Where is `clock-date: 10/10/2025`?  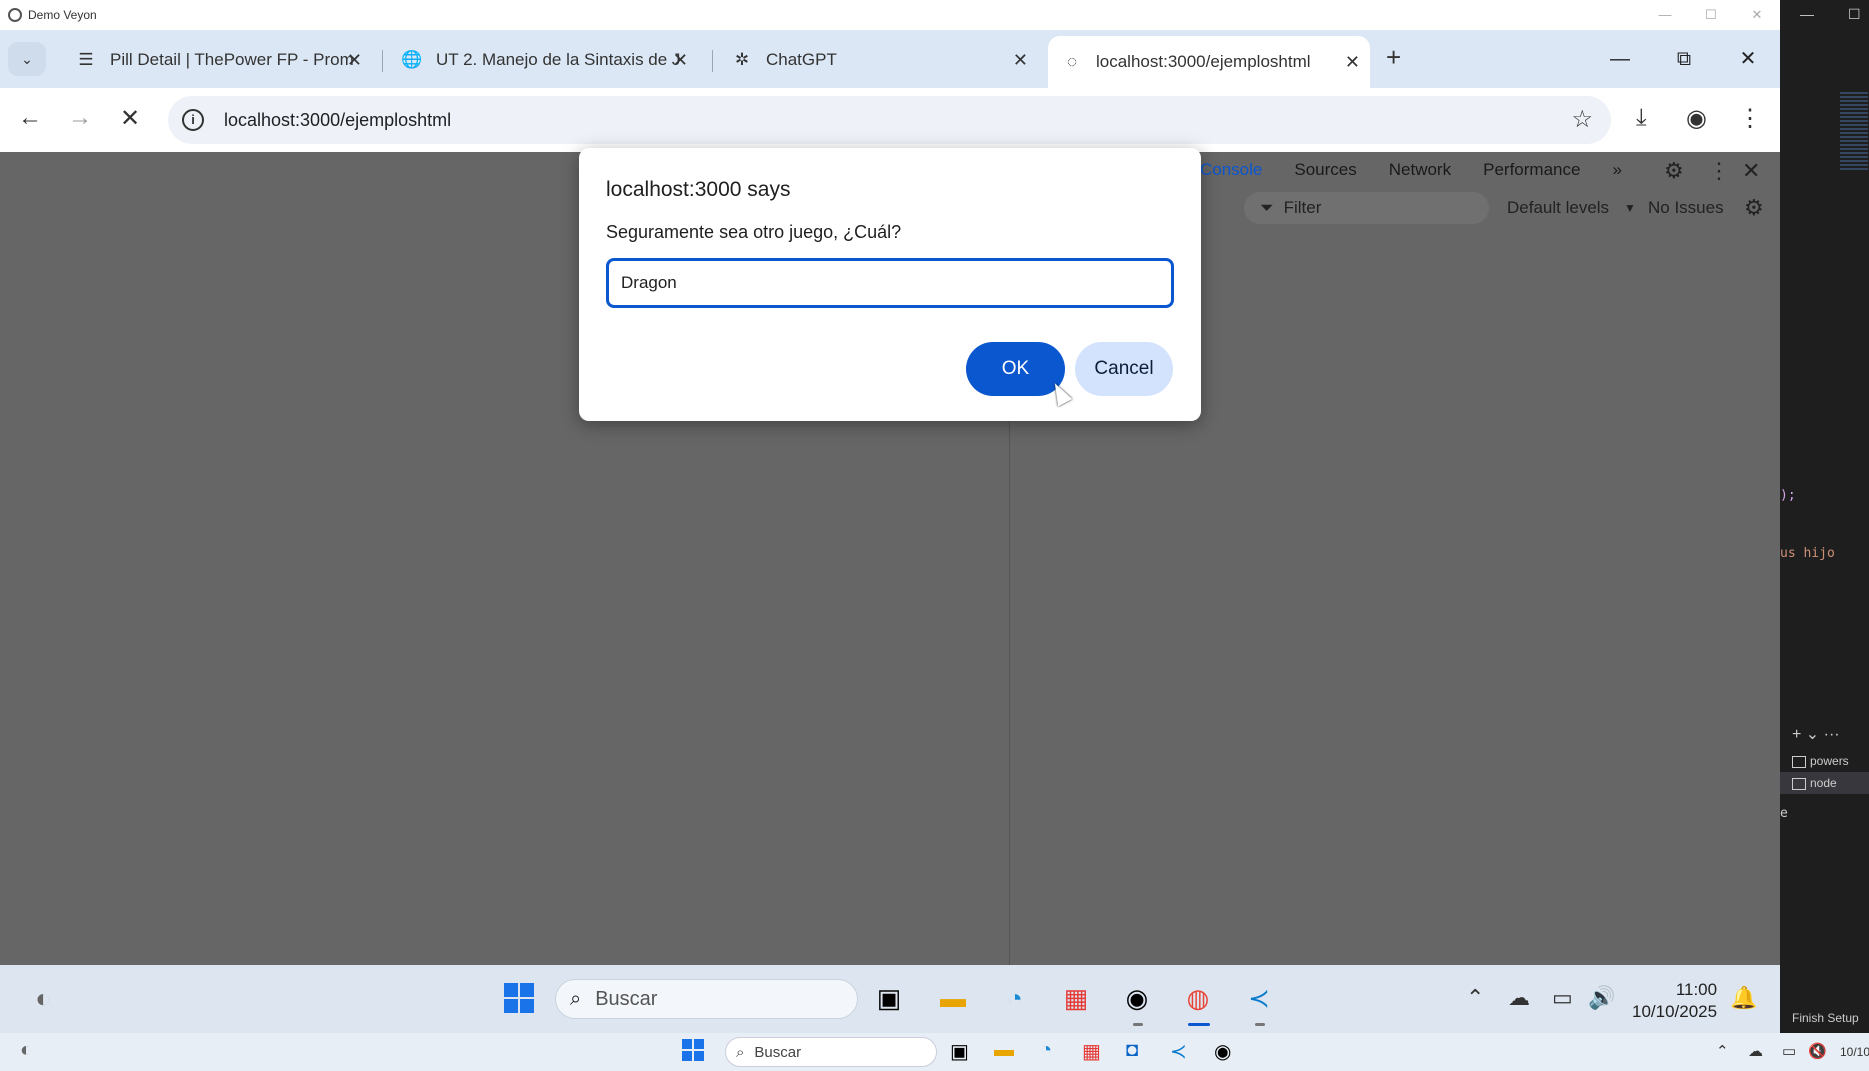 clock-date: 10/10/2025 is located at coordinates (1675, 1011).